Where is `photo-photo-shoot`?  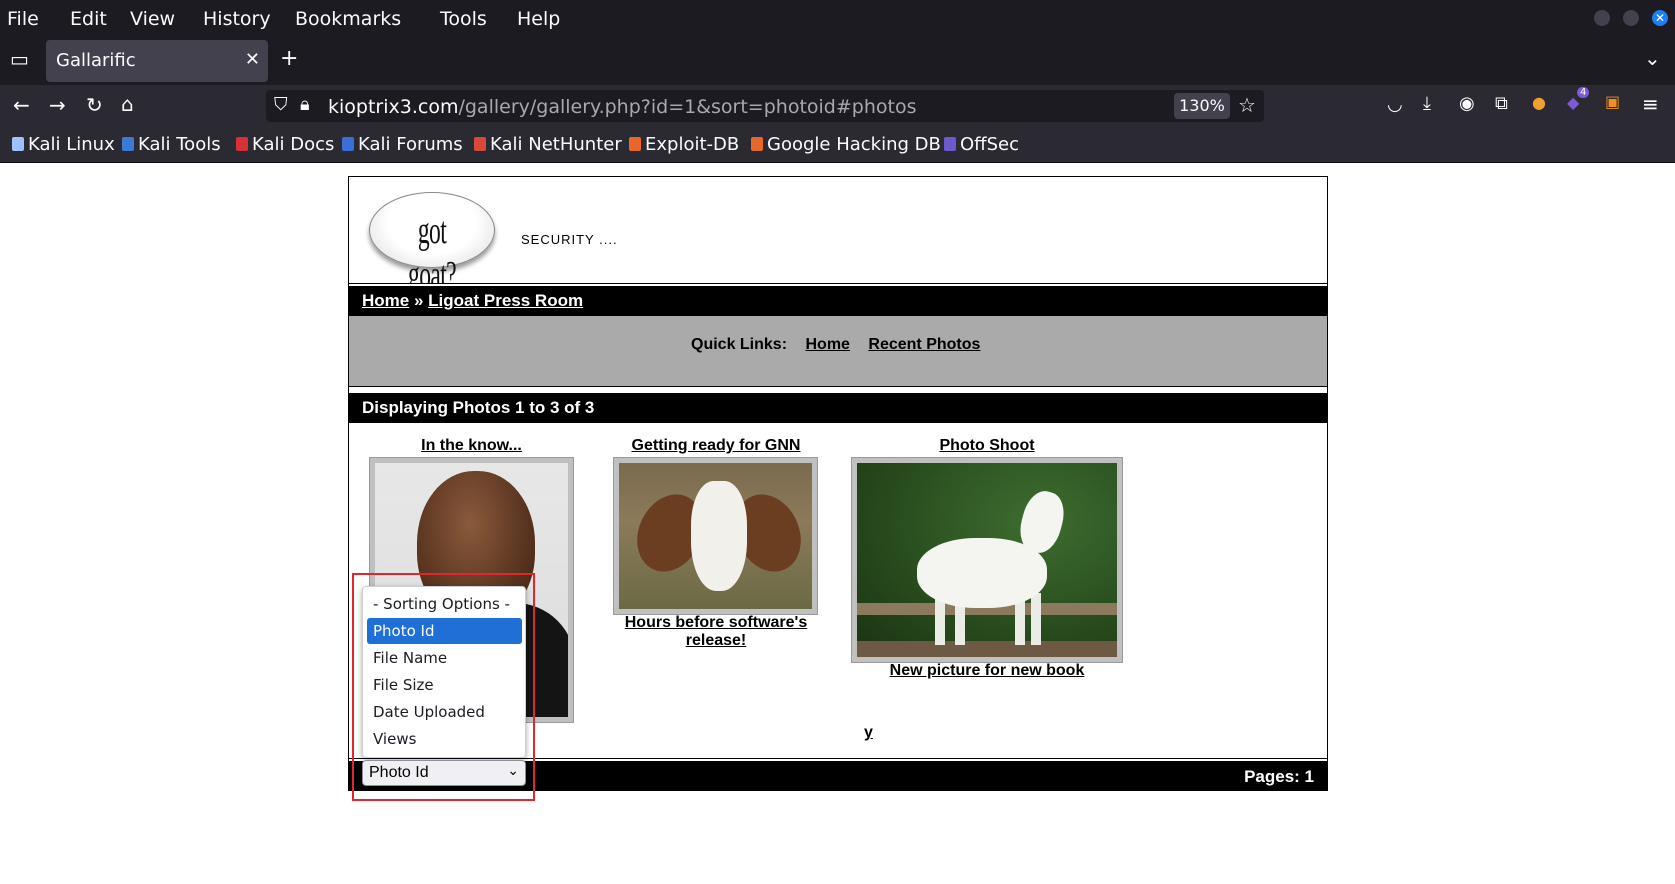 photo-photo-shoot is located at coordinates (987, 560).